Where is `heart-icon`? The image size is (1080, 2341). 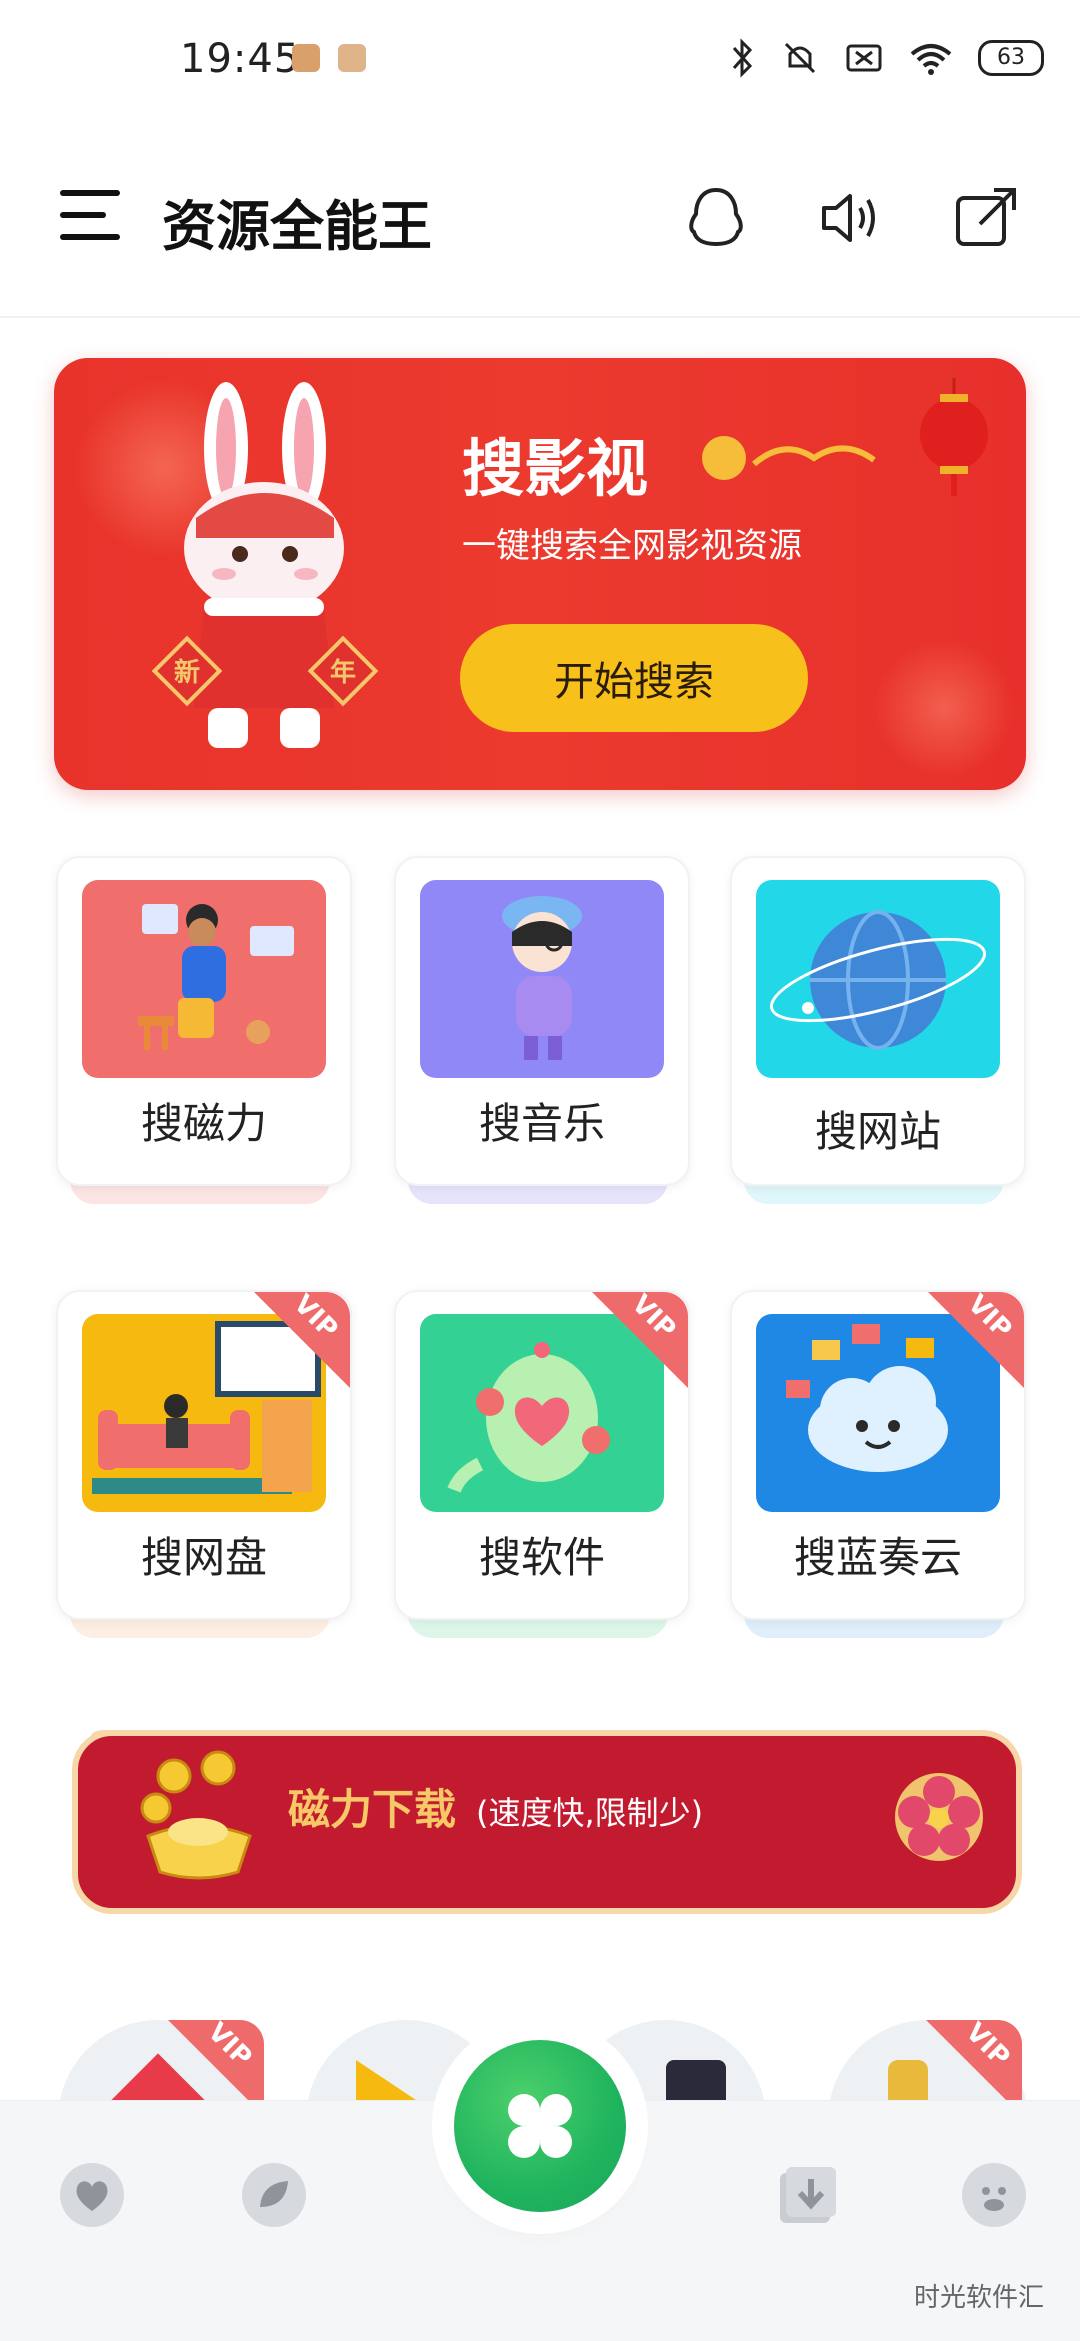 heart-icon is located at coordinates (92, 2195).